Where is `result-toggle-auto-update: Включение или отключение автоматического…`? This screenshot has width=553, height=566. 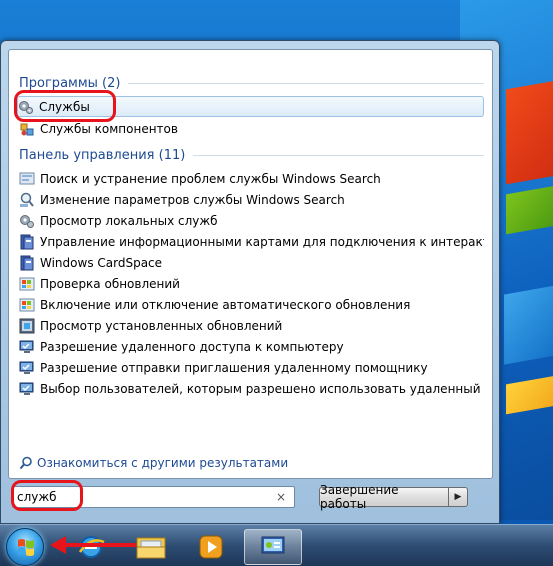
result-toggle-auto-update: Включение или отключение автоматического… is located at coordinates (251, 304).